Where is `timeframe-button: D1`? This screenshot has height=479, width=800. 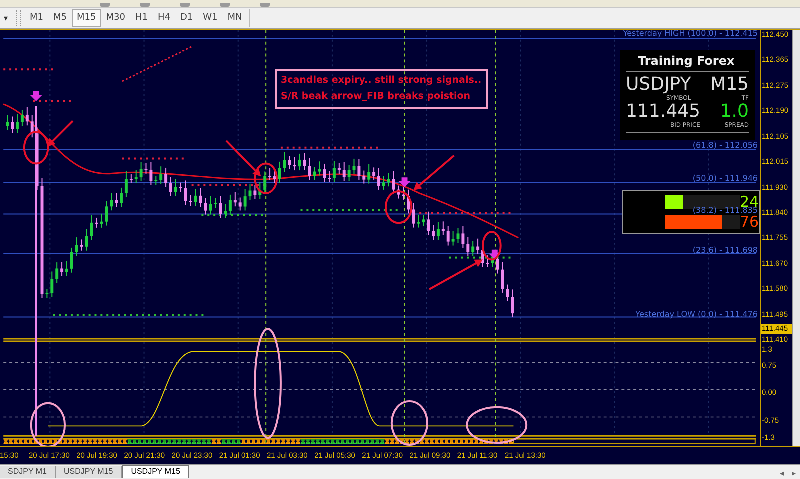 timeframe-button: D1 is located at coordinates (186, 18).